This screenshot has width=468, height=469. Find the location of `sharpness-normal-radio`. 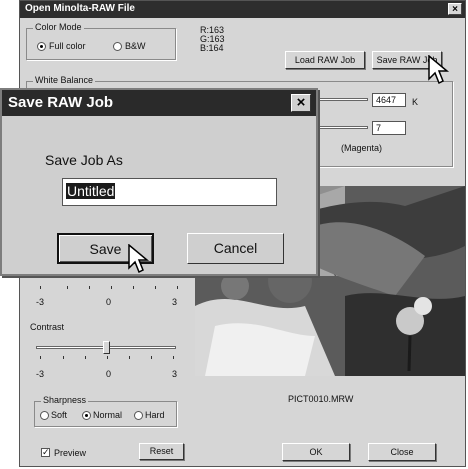

sharpness-normal-radio is located at coordinates (86, 415).